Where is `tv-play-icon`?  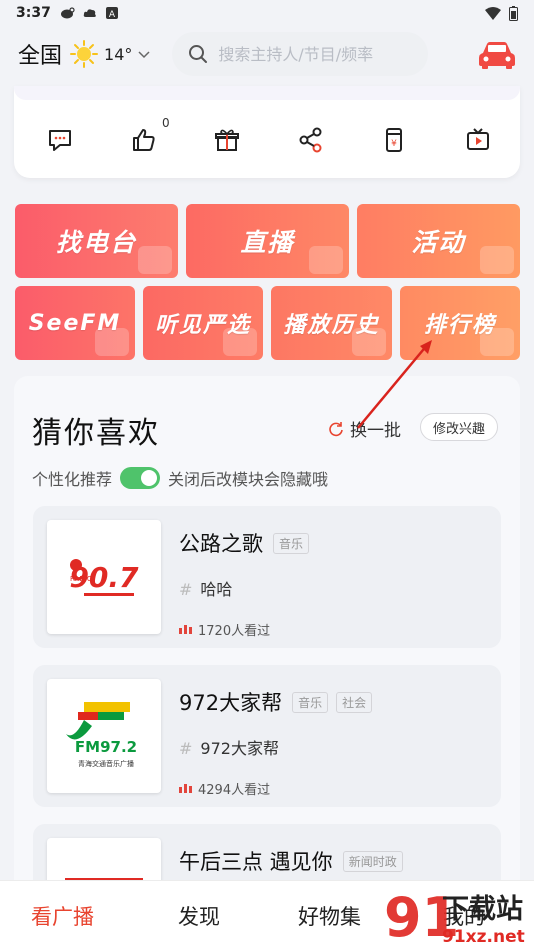
tv-play-icon is located at coordinates (326, 260).